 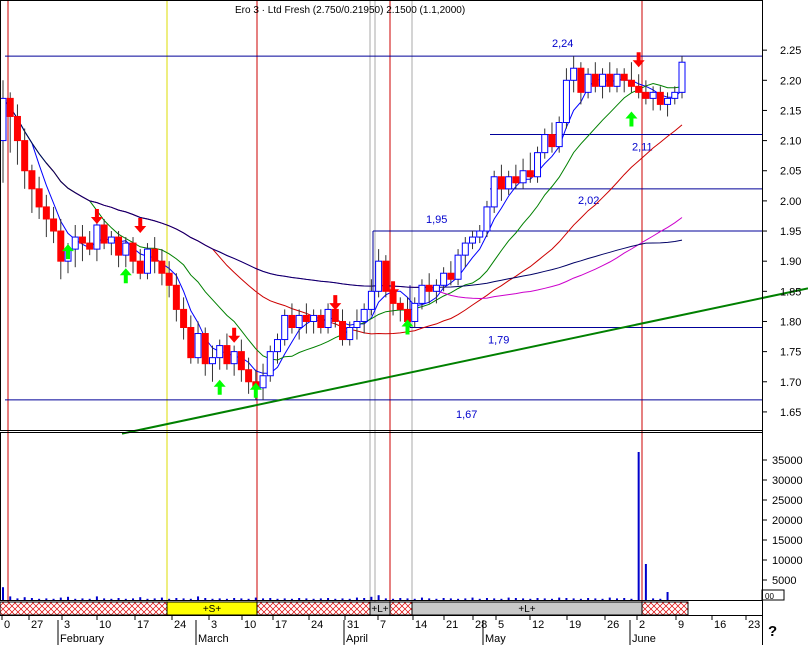 What do you see at coordinates (790, 292) in the screenshot?
I see `price-tick-label: 1.85` at bounding box center [790, 292].